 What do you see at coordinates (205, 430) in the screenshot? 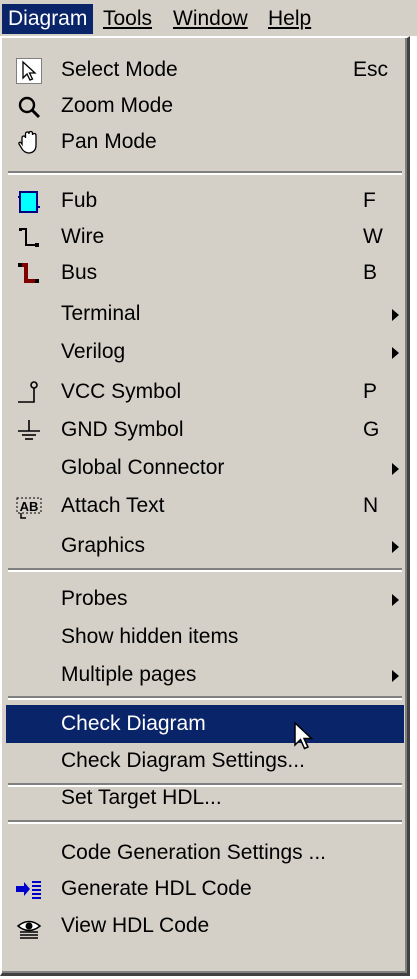
I see `menu-item-gnd-symbol: GND Symbol G` at bounding box center [205, 430].